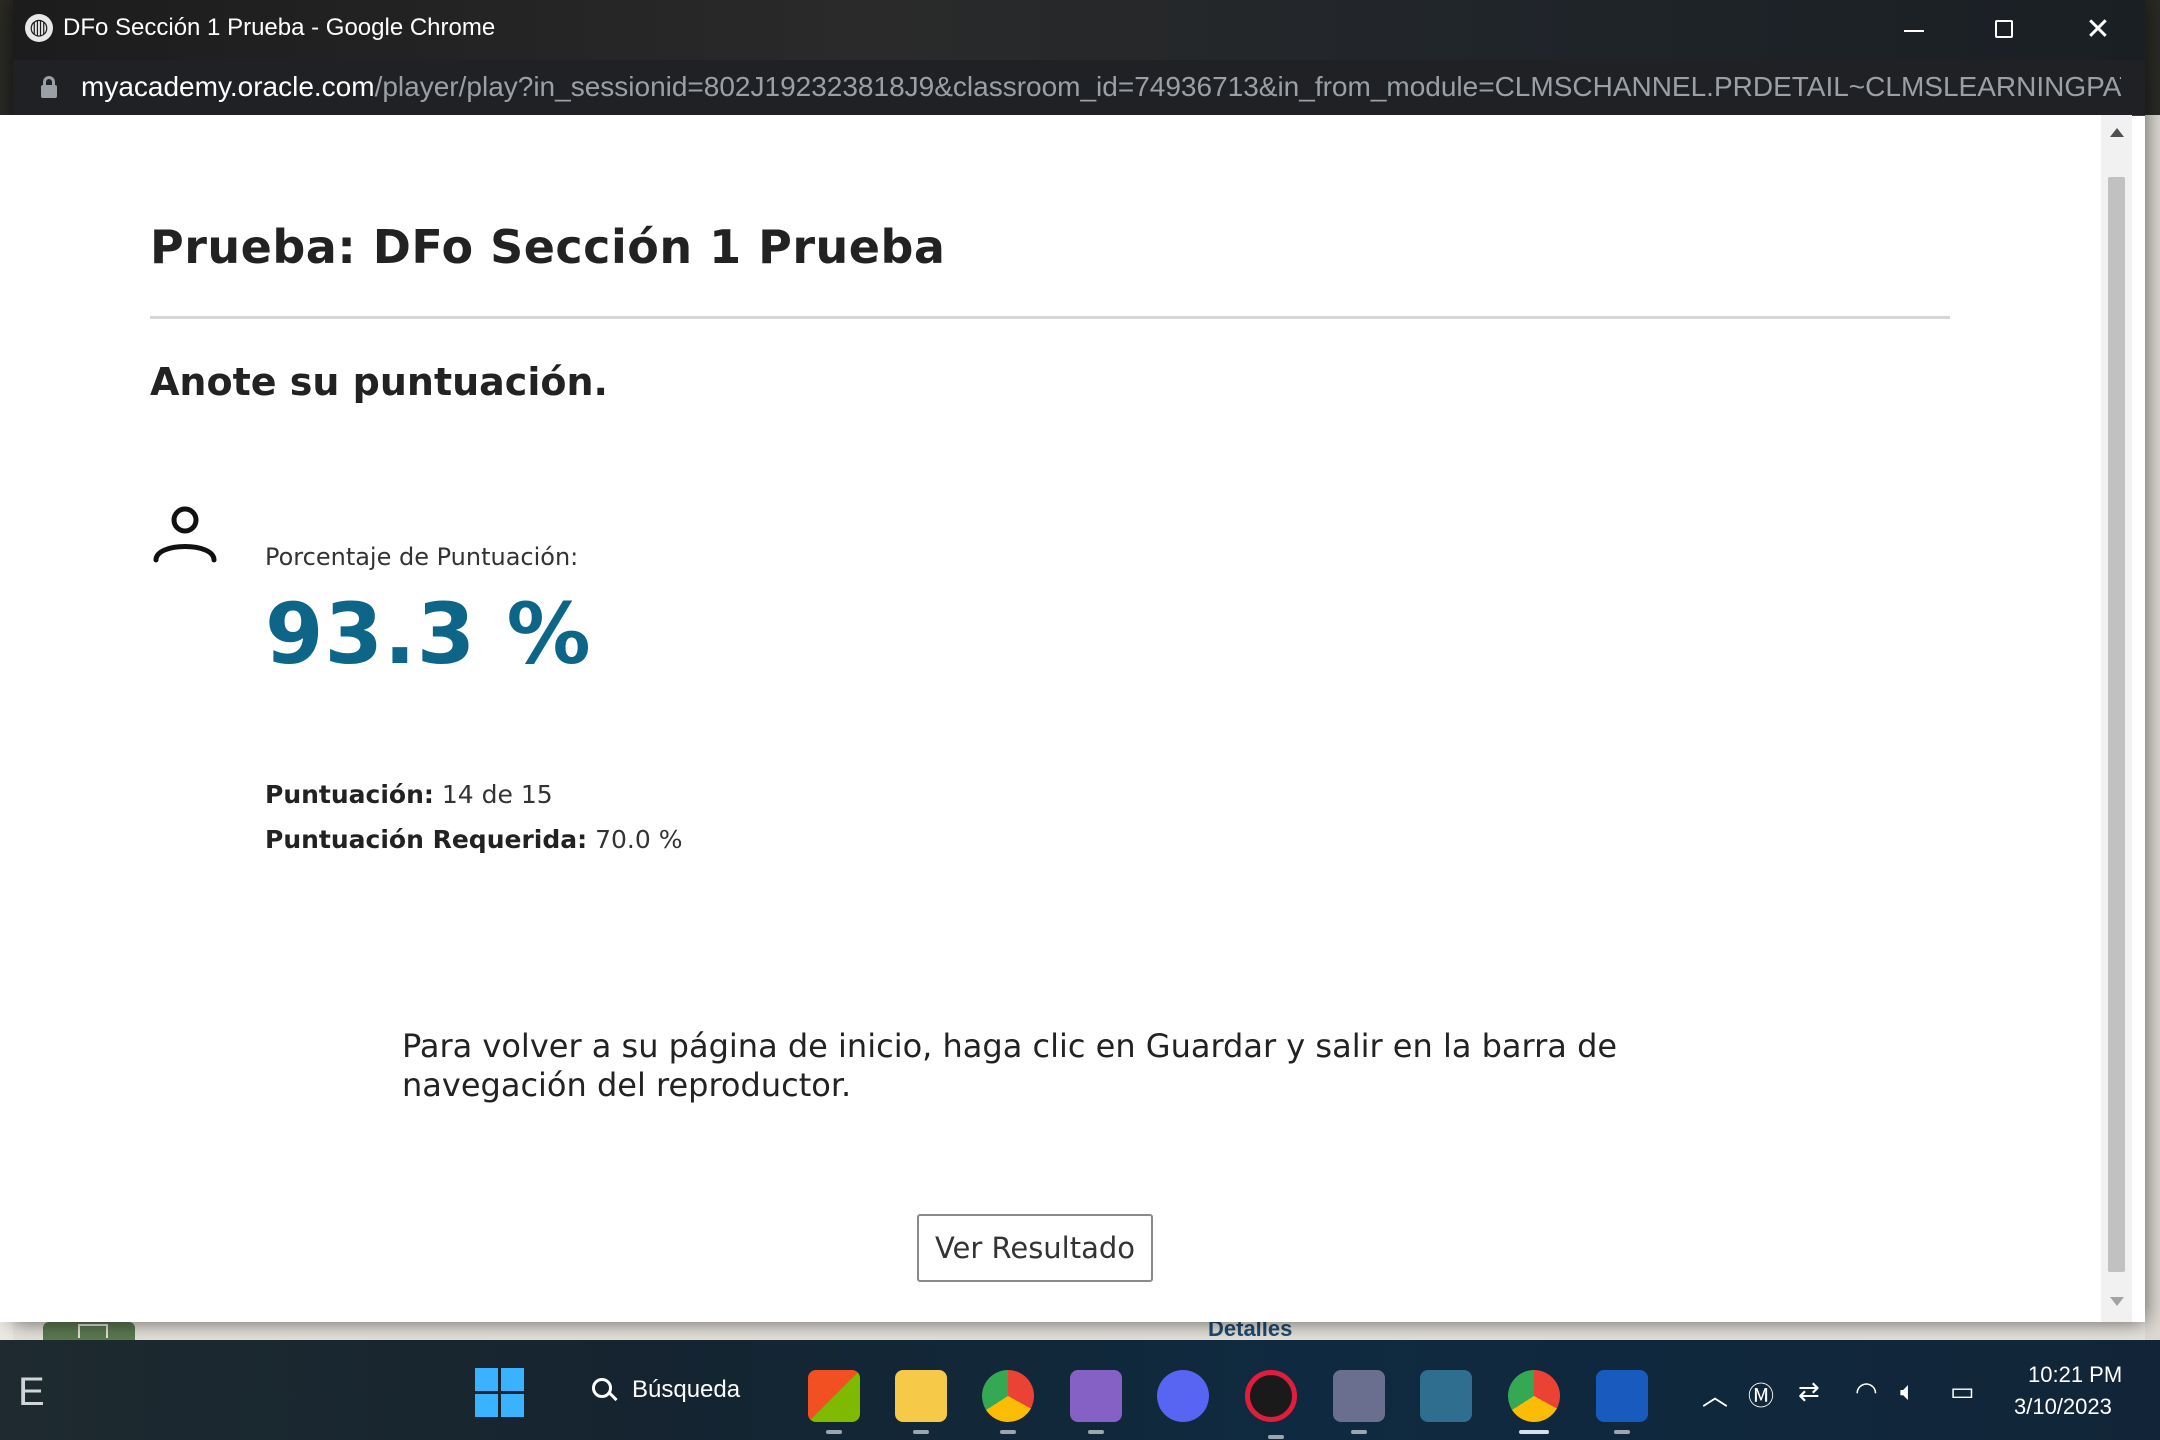 This screenshot has width=2160, height=1440. What do you see at coordinates (1079, 30) in the screenshot?
I see `title-bar: ◍ DFo Sección 1 Prueba - Google Chrome ✕` at bounding box center [1079, 30].